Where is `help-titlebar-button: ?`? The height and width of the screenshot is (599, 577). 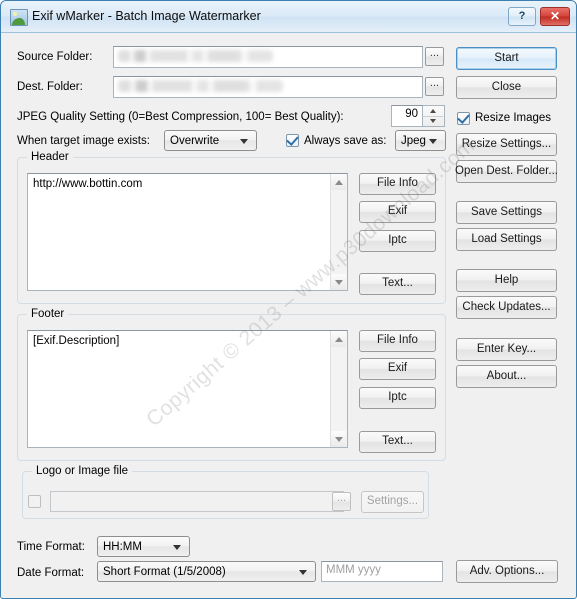
help-titlebar-button: ? is located at coordinates (522, 16).